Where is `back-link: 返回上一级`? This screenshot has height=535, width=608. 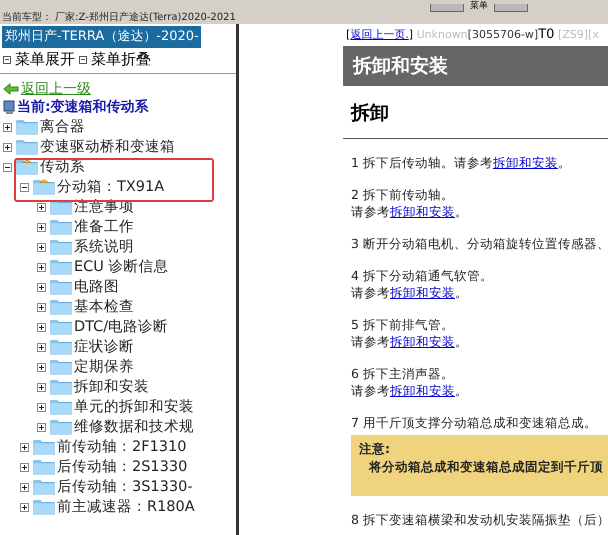 back-link: 返回上一级 is located at coordinates (119, 89).